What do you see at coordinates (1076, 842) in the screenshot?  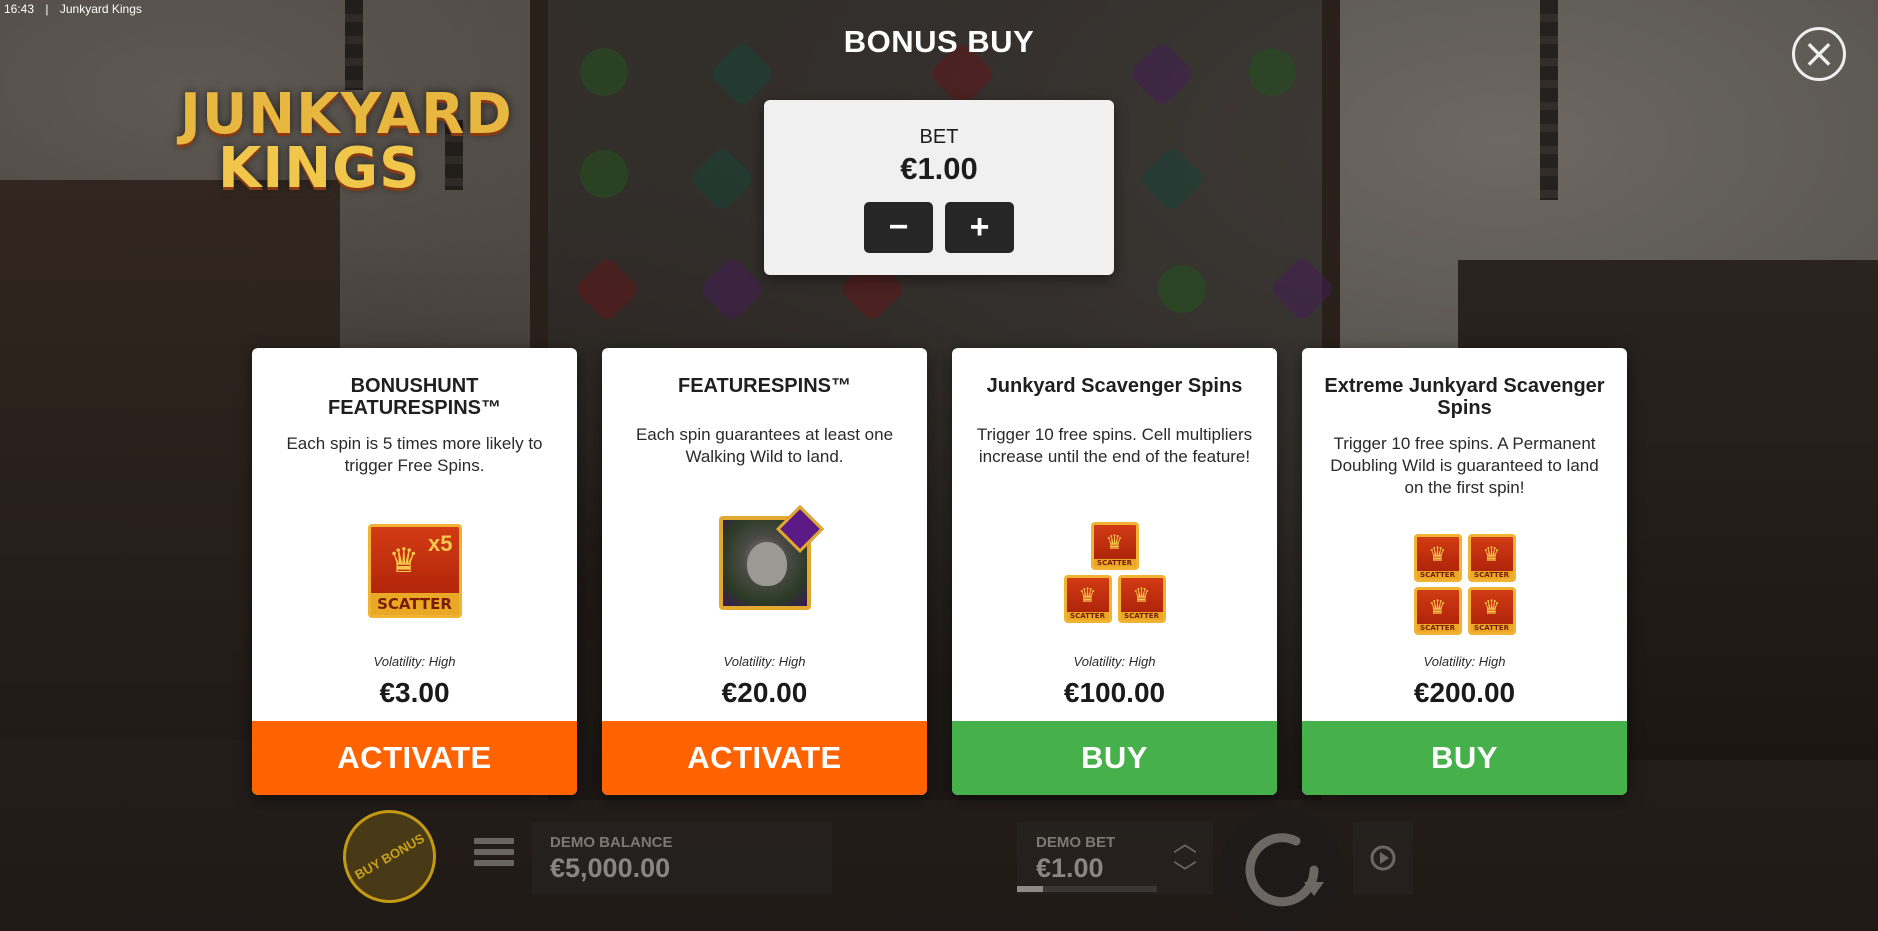 I see `demo-bet-label: DEMO BET` at bounding box center [1076, 842].